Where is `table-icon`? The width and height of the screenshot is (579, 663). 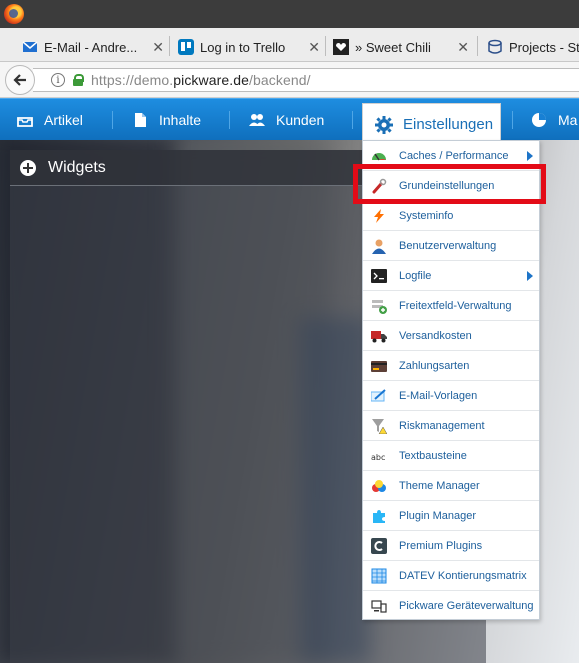 table-icon is located at coordinates (379, 575).